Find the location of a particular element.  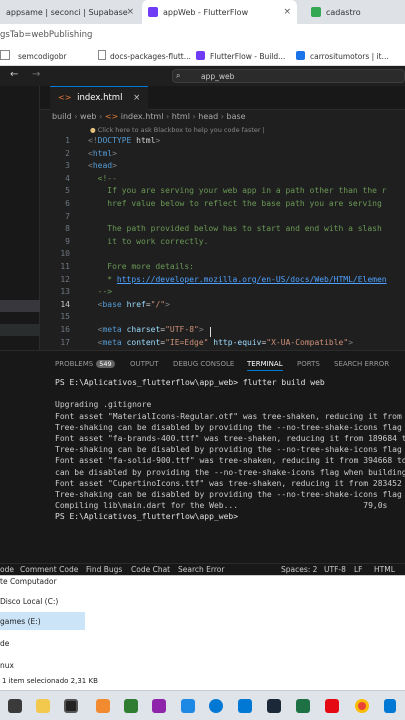

breadcrumb-item: head is located at coordinates (208, 116).